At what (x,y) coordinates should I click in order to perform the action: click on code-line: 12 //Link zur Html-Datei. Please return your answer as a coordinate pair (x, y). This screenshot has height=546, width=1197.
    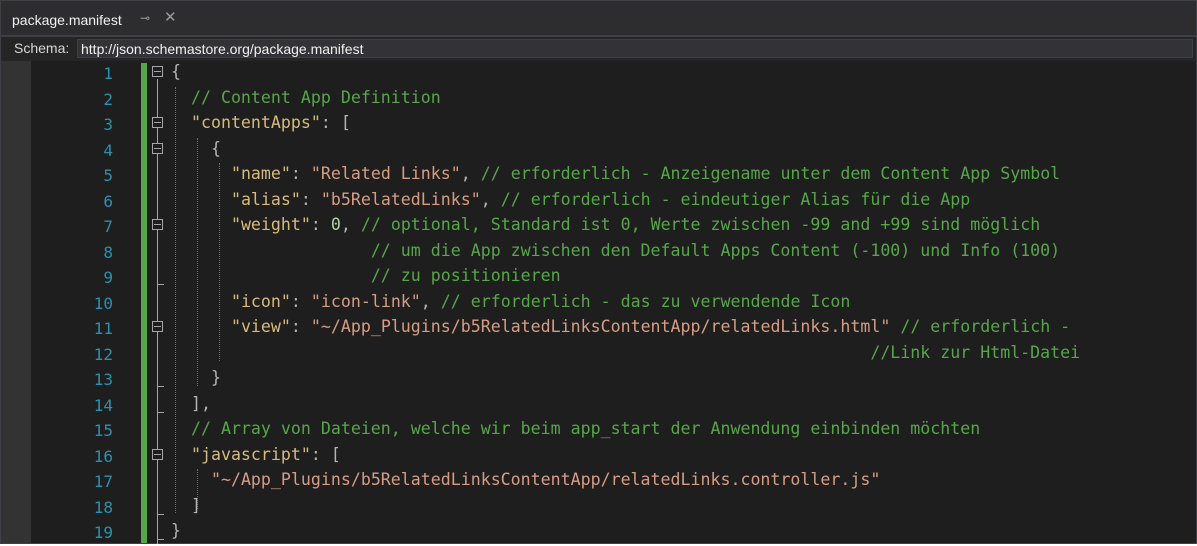
    Looking at the image, I should click on (598, 355).